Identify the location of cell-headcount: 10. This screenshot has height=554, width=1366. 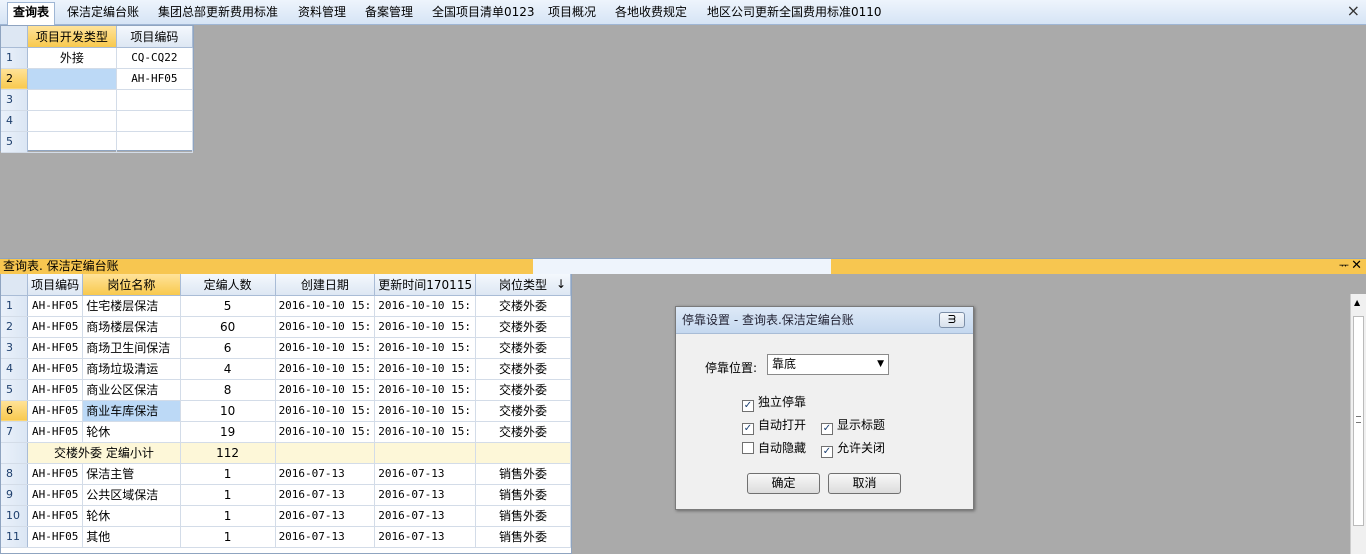
(228, 411).